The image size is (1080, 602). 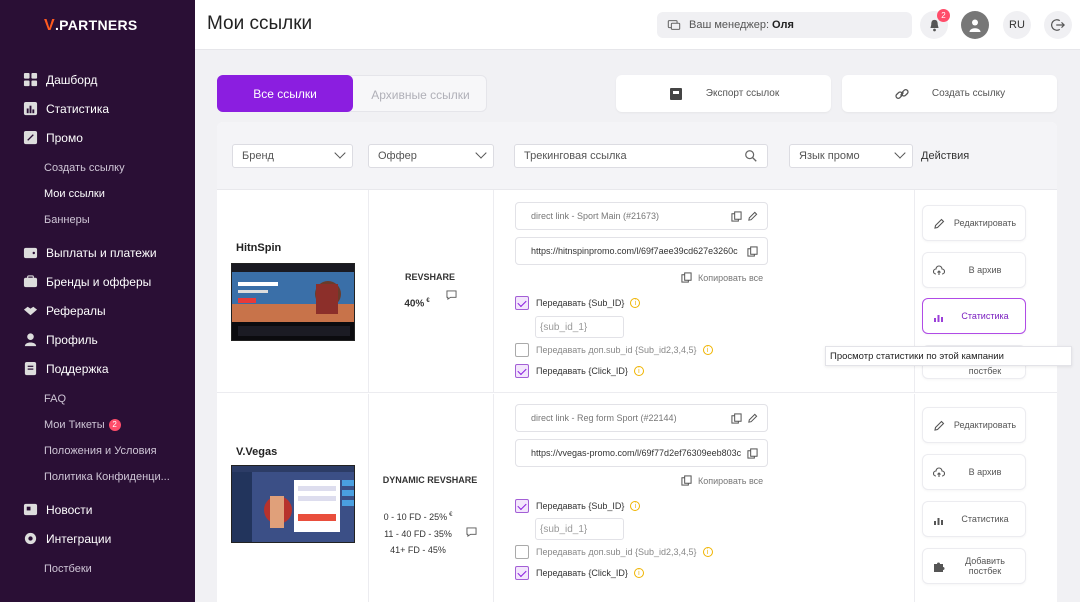 I want to click on logout-icon, so click(x=1058, y=25).